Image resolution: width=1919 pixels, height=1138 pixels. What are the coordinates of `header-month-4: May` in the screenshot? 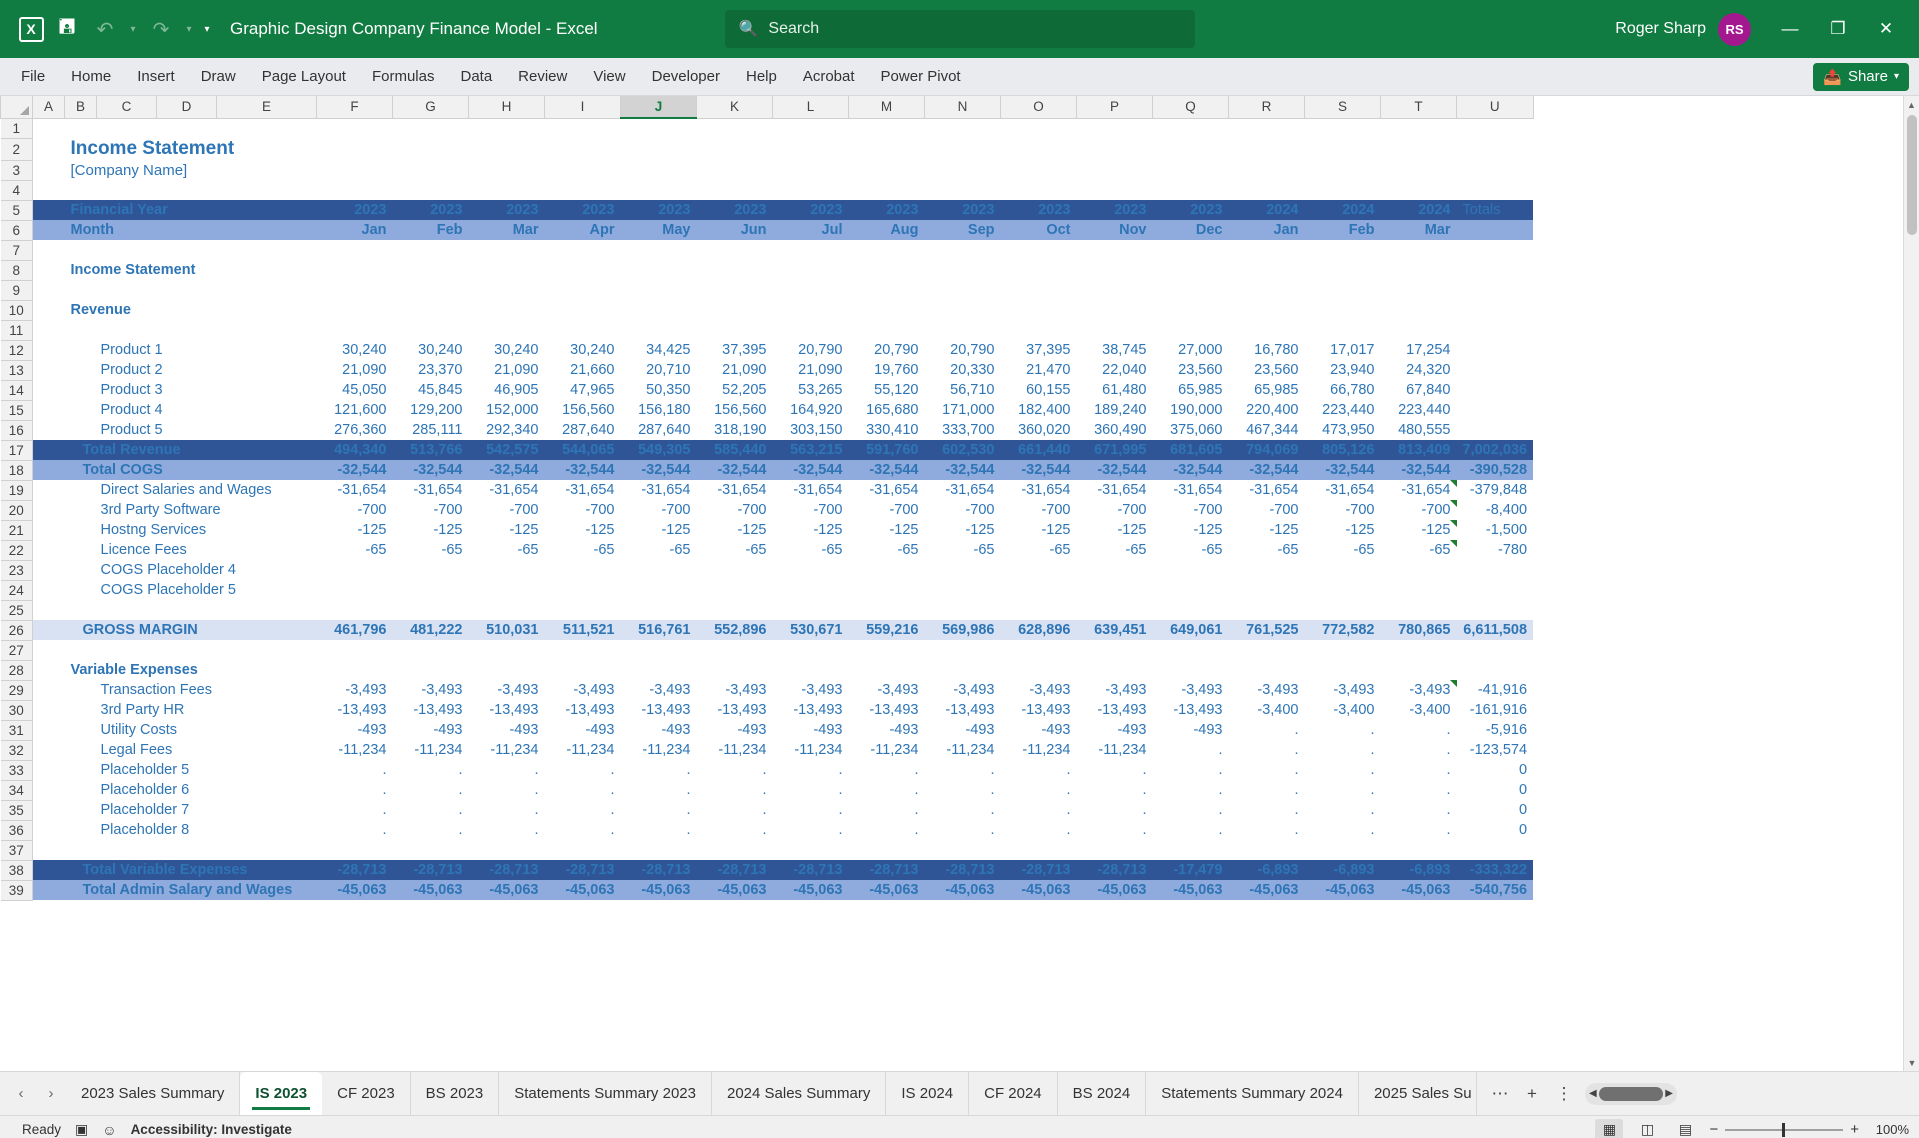 It's located at (658, 230).